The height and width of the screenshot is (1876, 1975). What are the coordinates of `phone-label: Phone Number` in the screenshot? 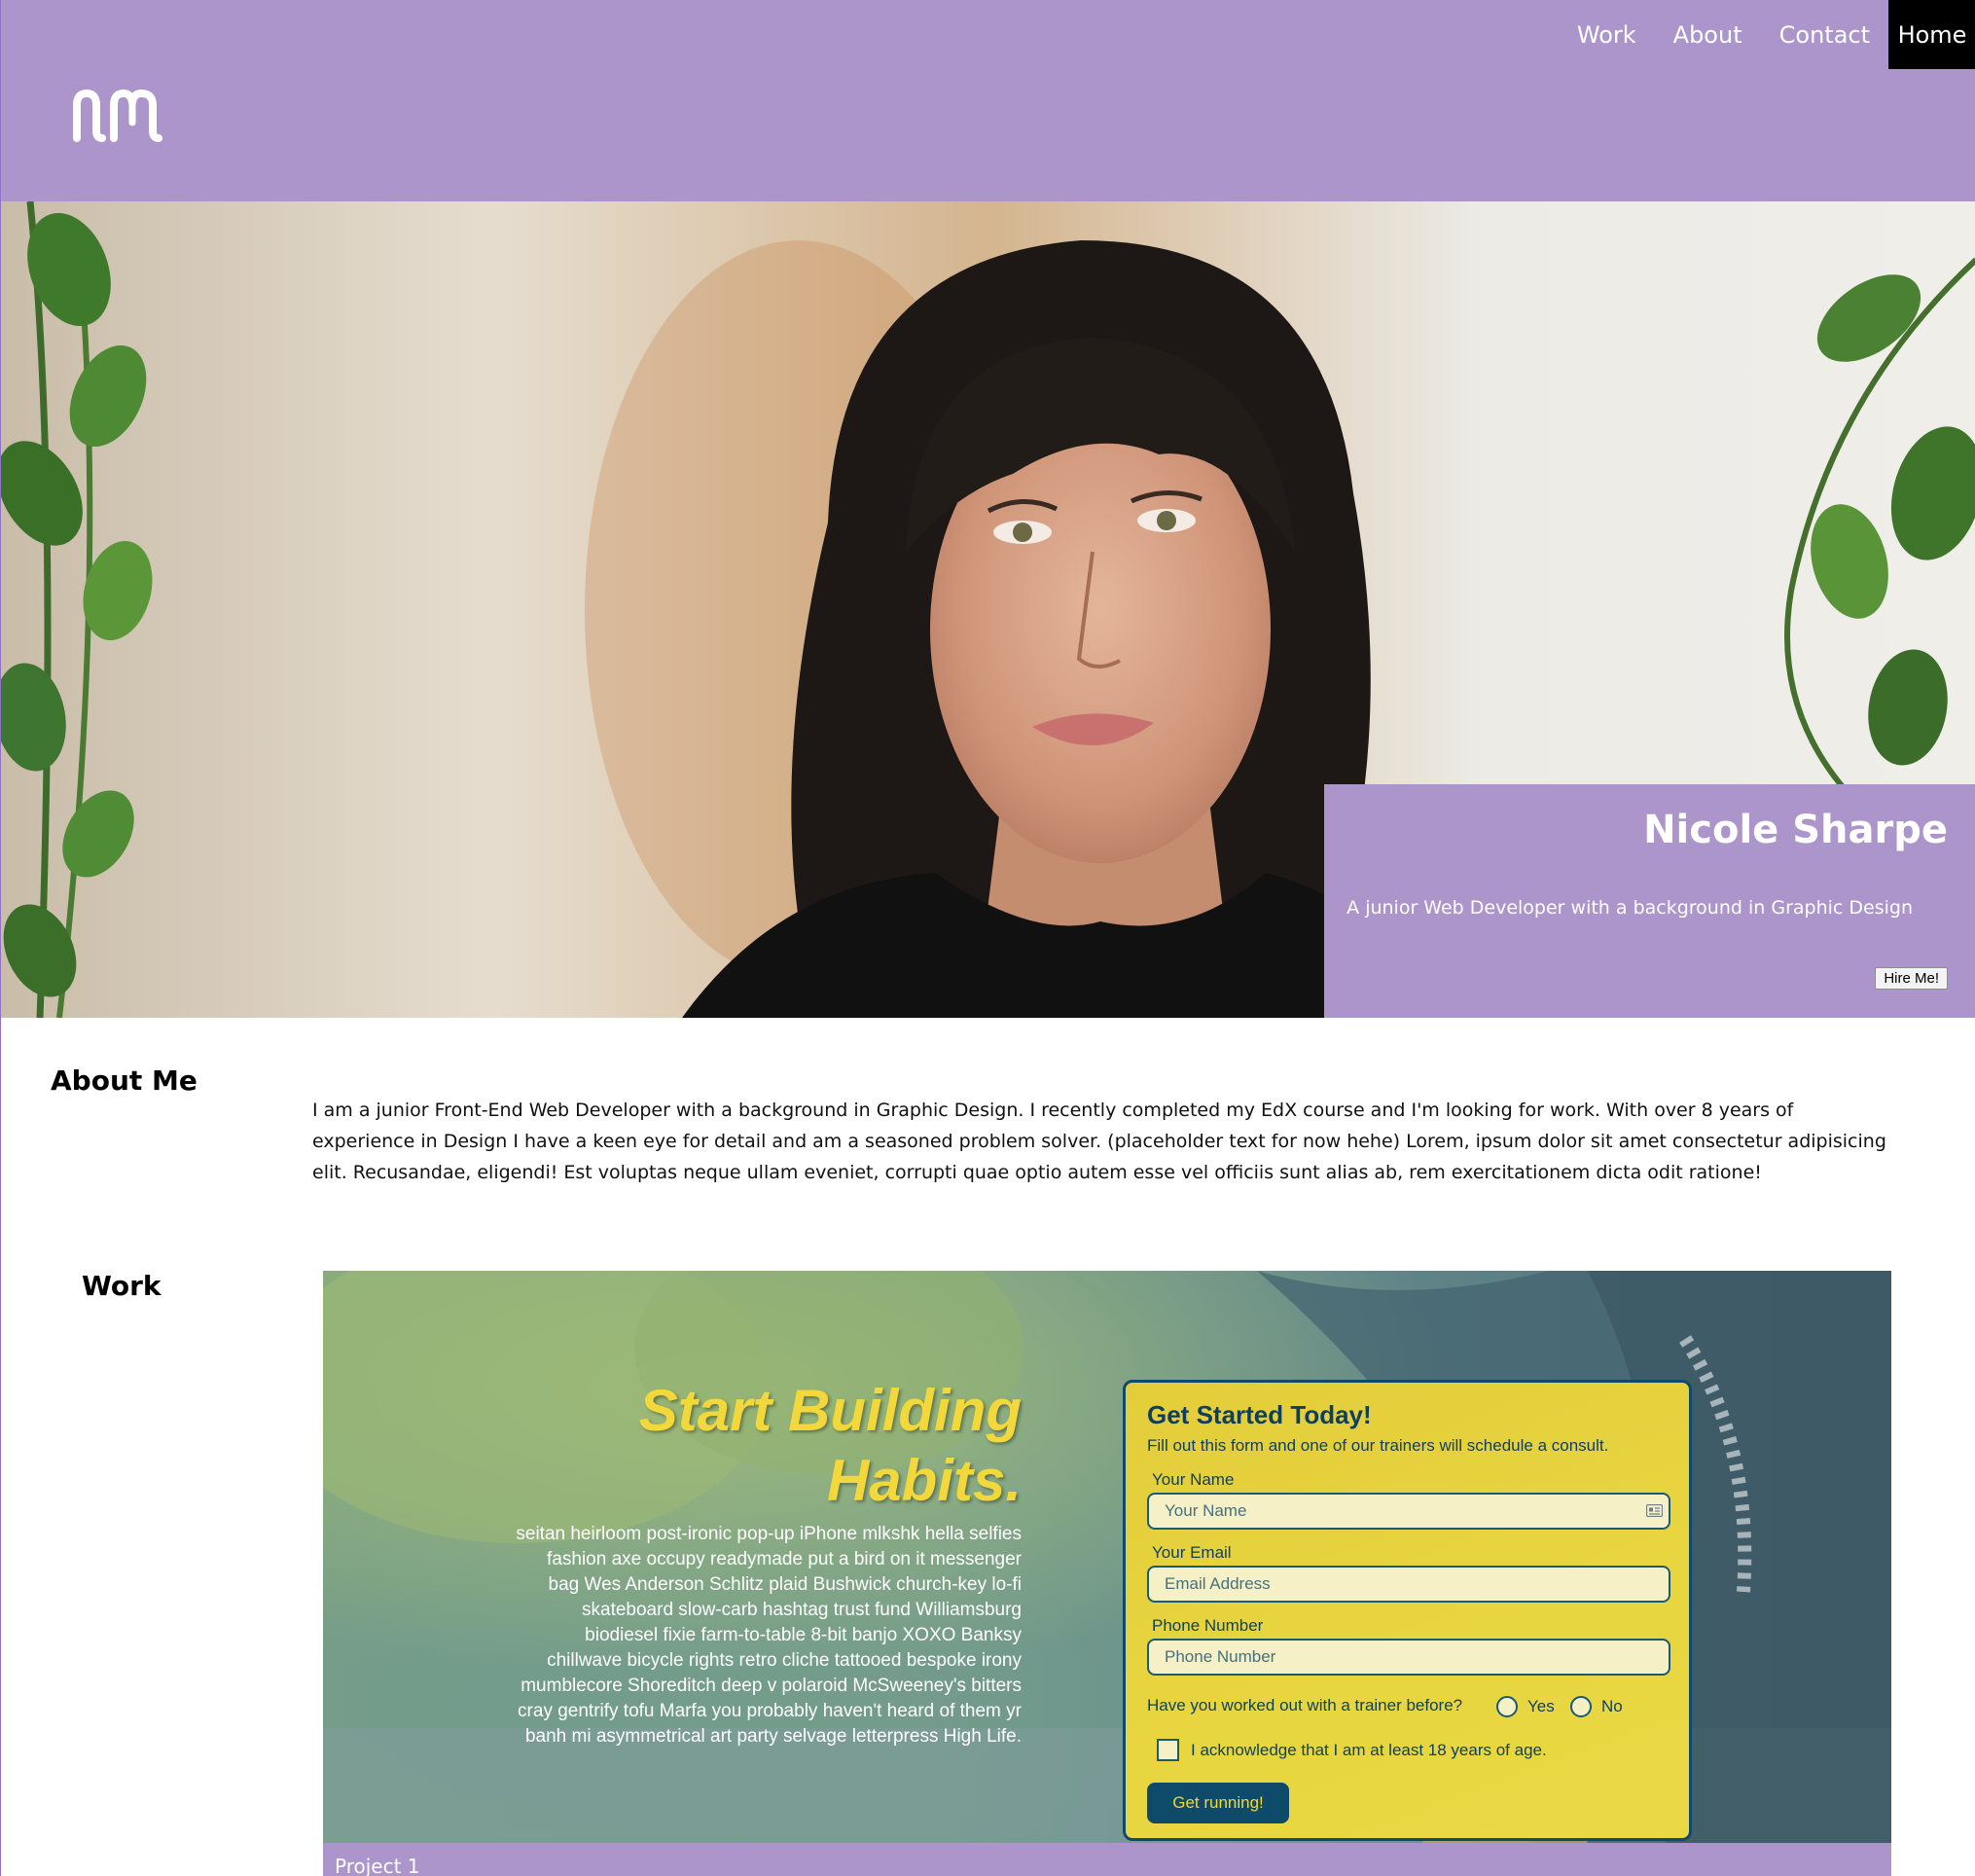 It's located at (1208, 1625).